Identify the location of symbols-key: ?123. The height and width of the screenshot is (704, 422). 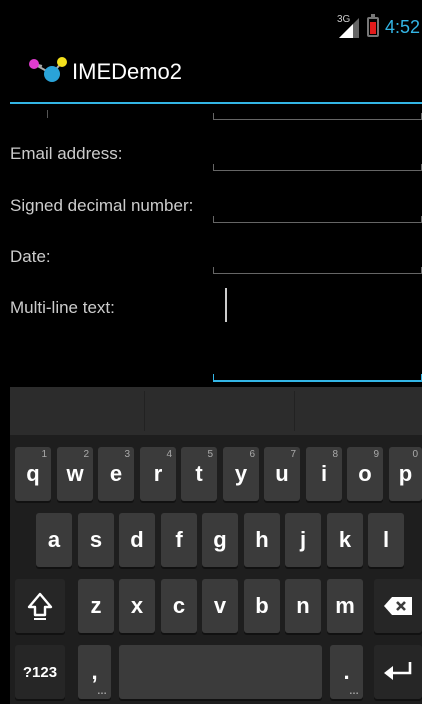
(40, 672).